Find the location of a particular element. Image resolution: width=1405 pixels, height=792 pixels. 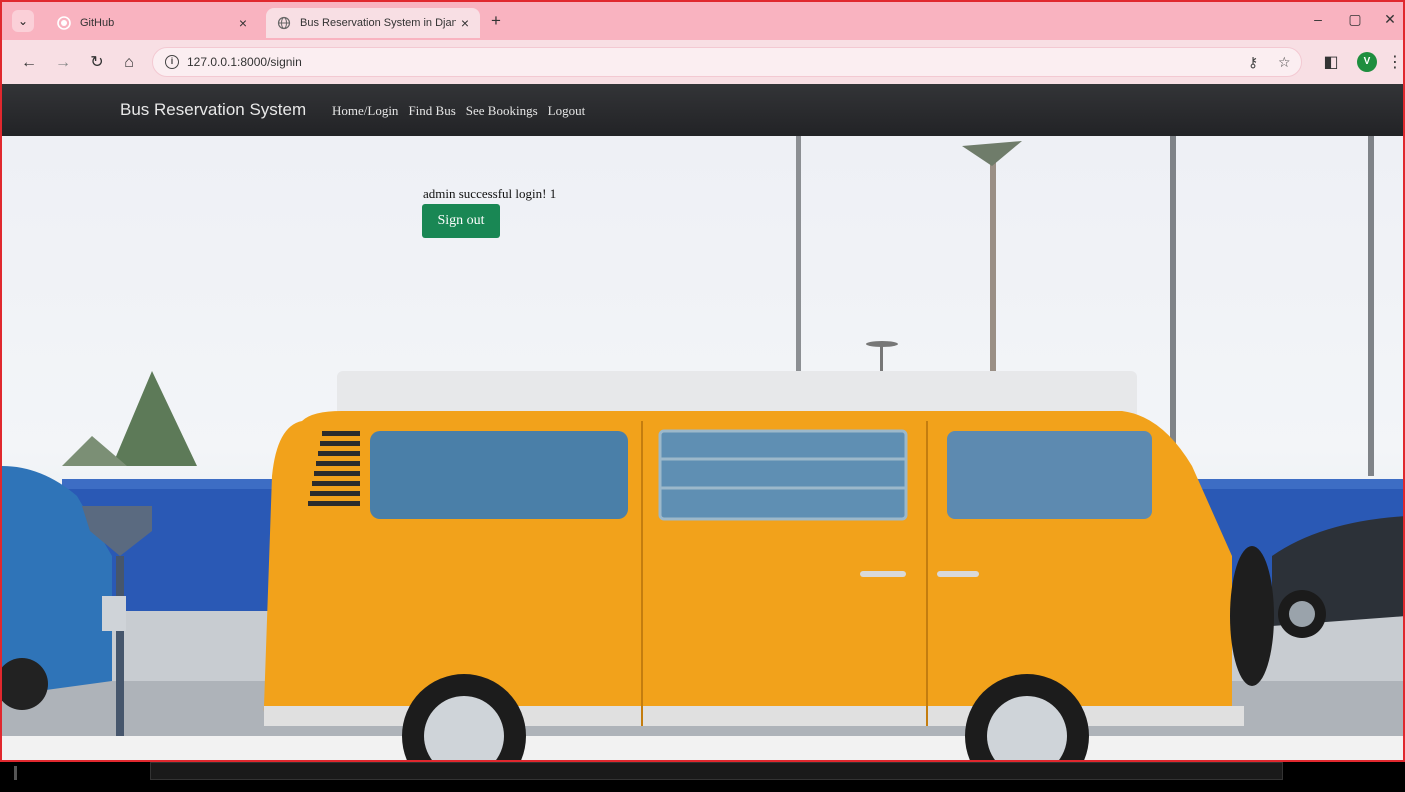

site-brand: Bus Reservation System is located at coordinates (213, 110).